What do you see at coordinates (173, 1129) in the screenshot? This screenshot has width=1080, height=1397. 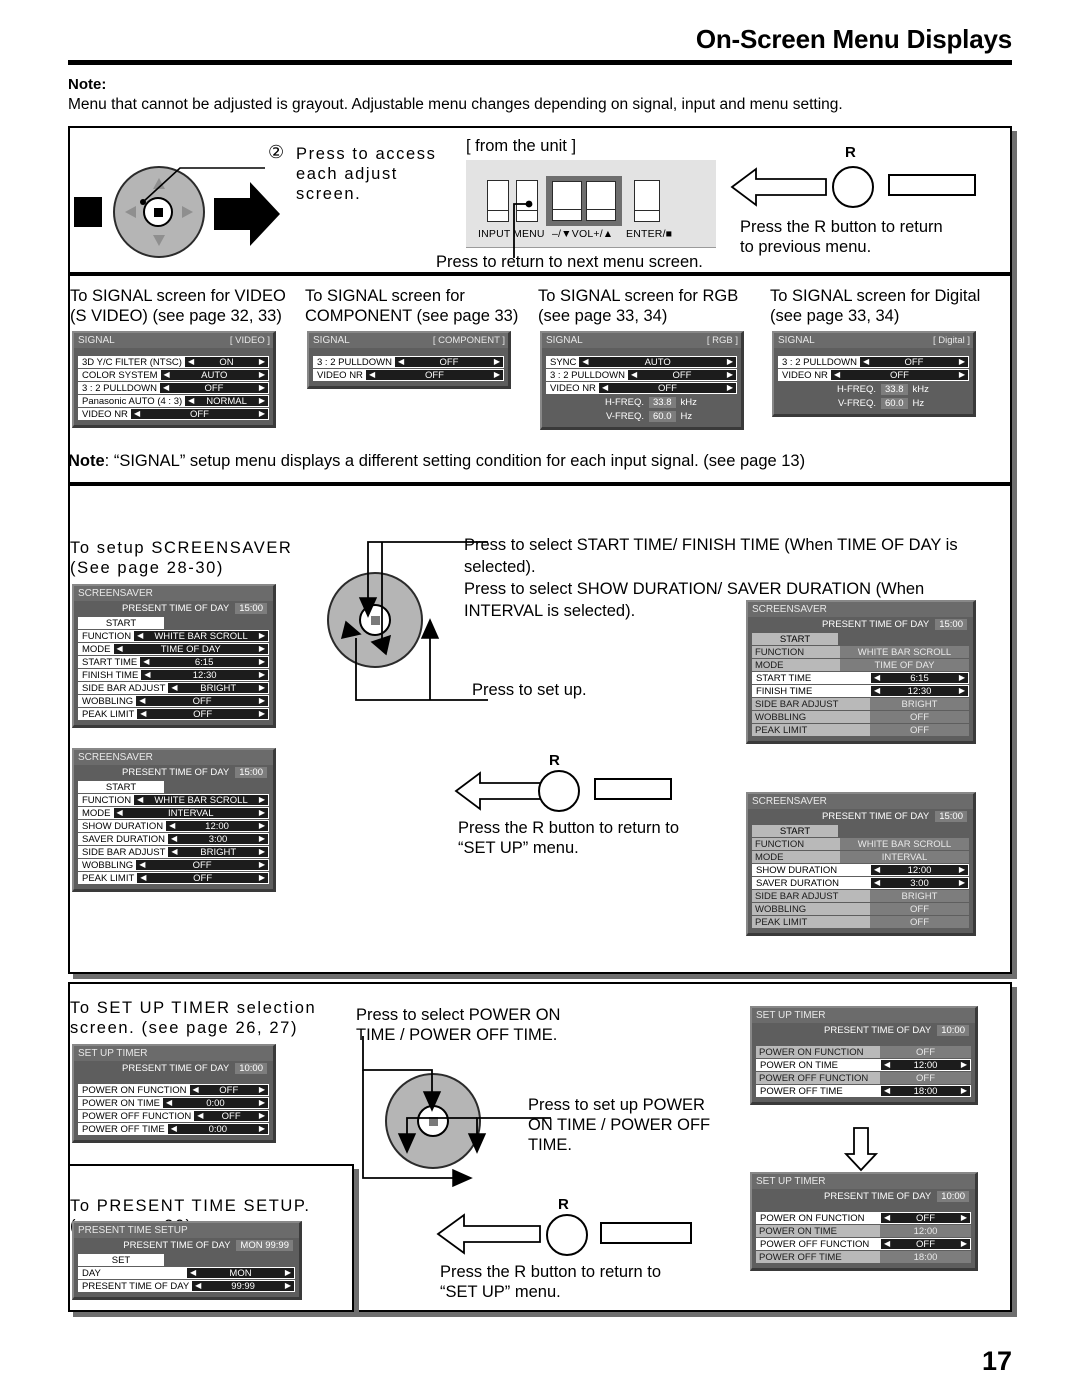 I see `osd-row: POWER OFF TIME ◀ 0:00 ▶` at bounding box center [173, 1129].